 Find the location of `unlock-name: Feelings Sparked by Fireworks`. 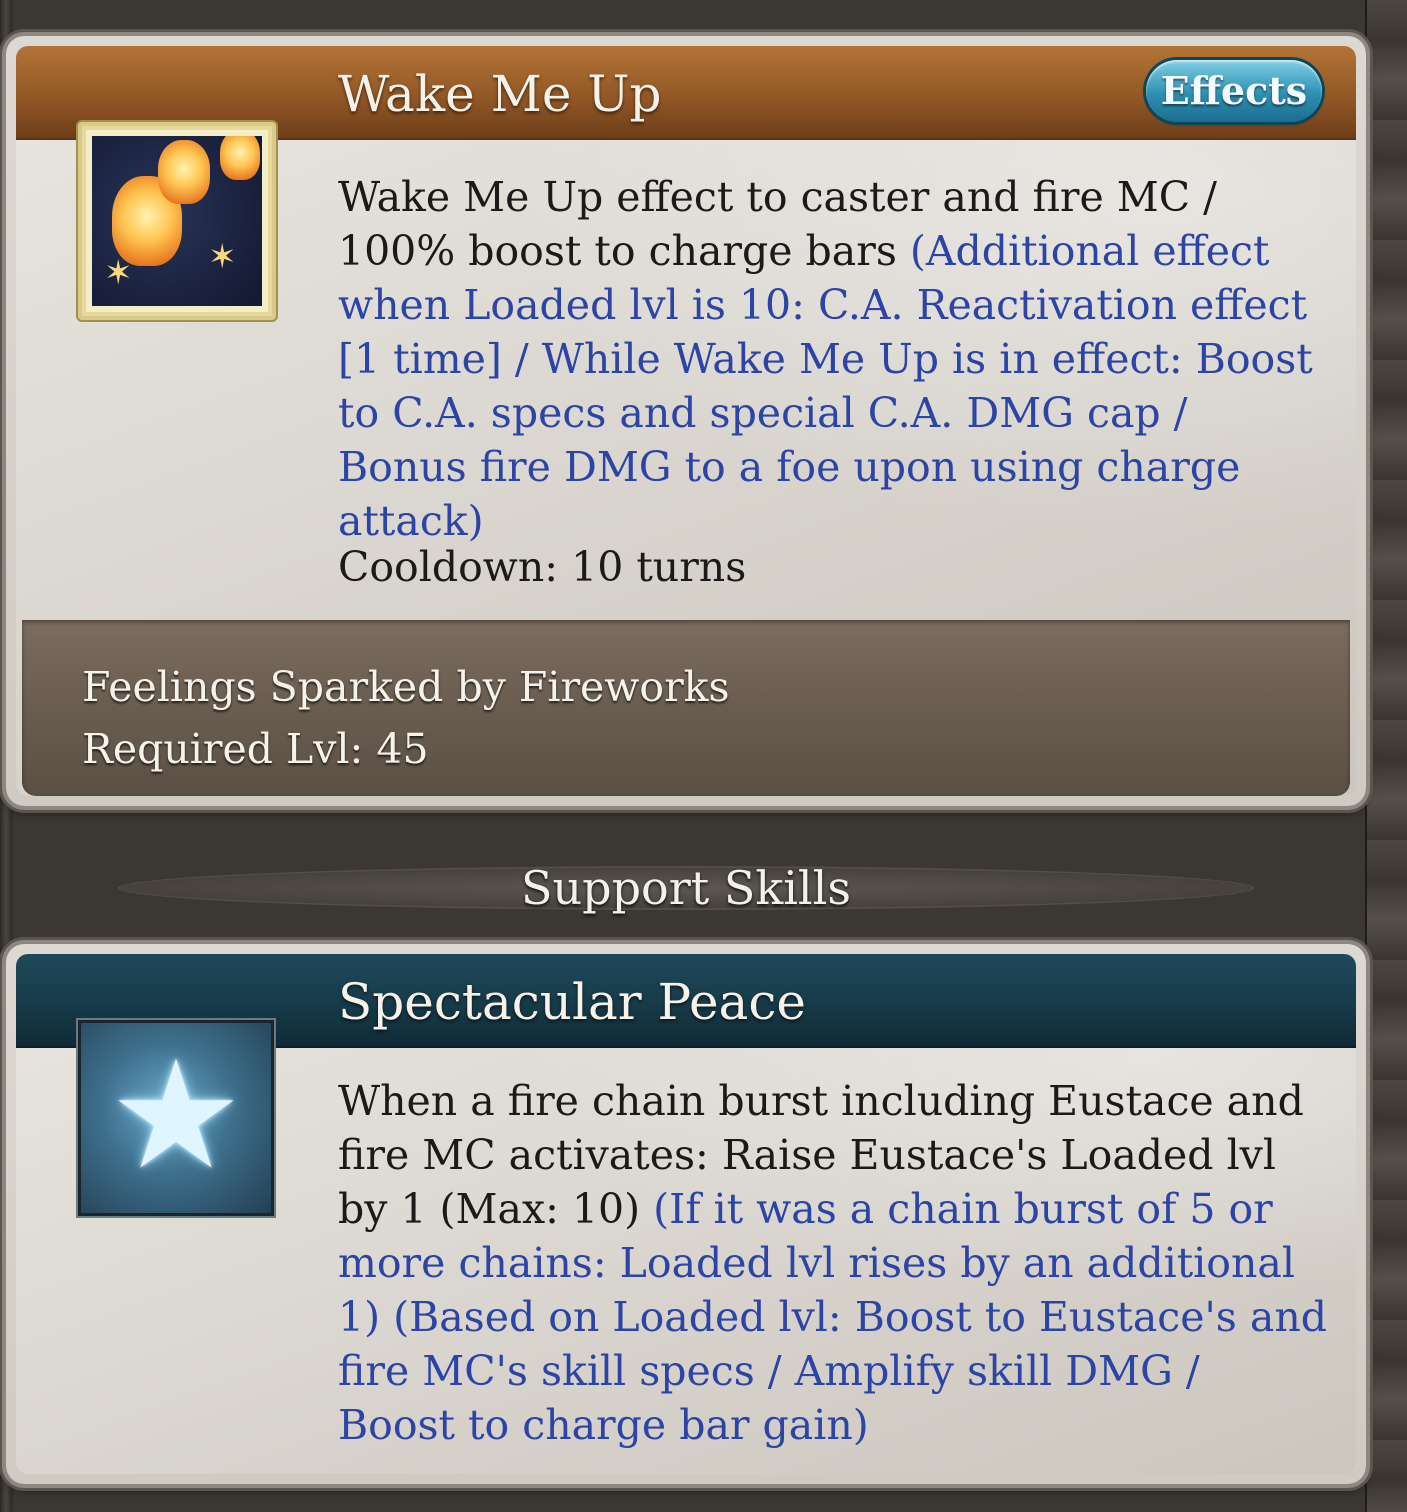

unlock-name: Feelings Sparked by Fireworks is located at coordinates (406, 687).